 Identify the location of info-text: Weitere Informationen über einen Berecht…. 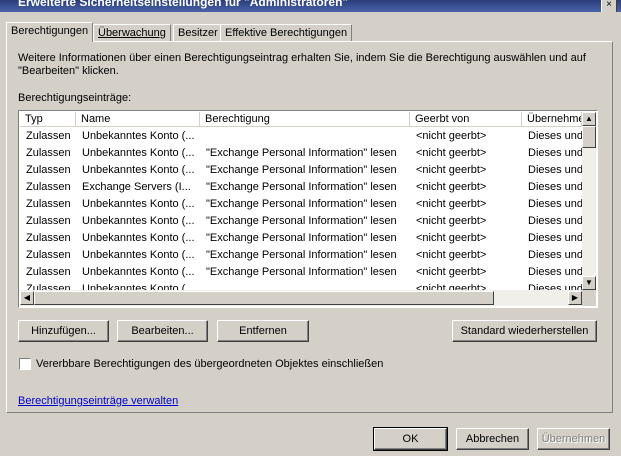
(302, 64).